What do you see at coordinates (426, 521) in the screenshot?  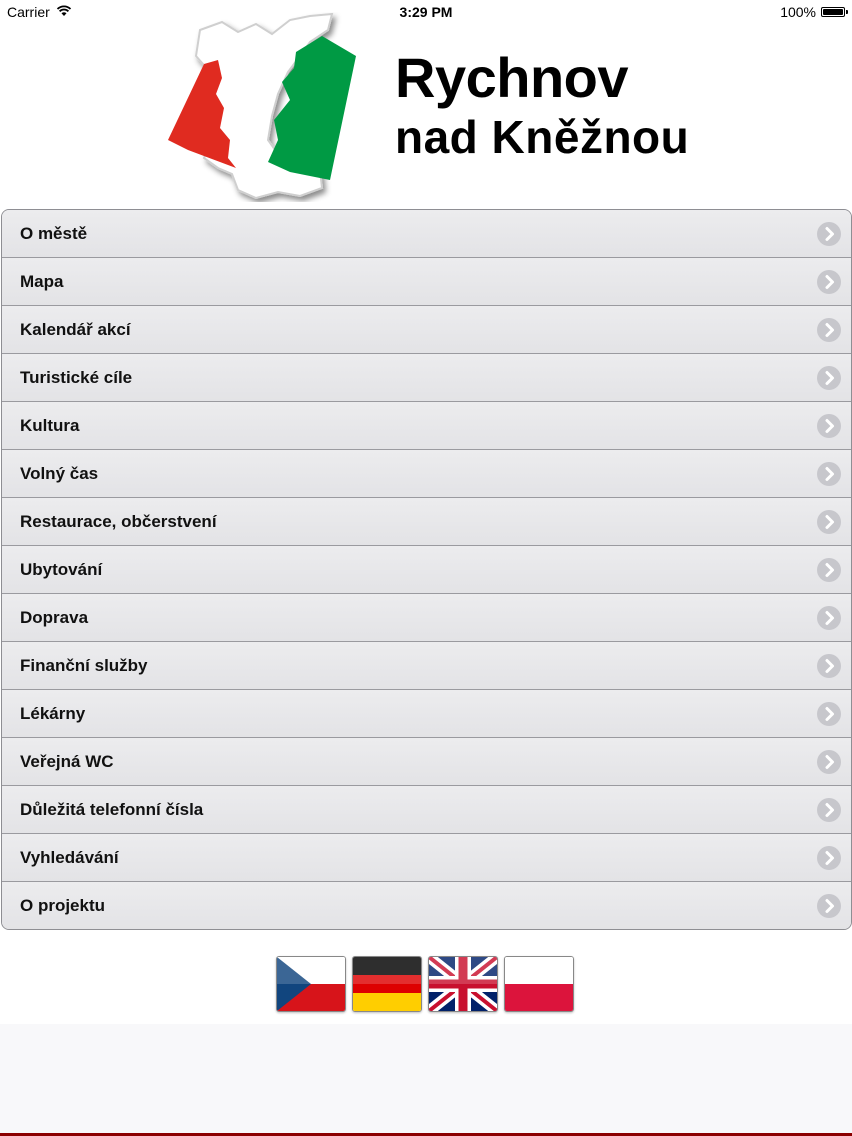 I see `menu-item: Restaurace, občerstvení` at bounding box center [426, 521].